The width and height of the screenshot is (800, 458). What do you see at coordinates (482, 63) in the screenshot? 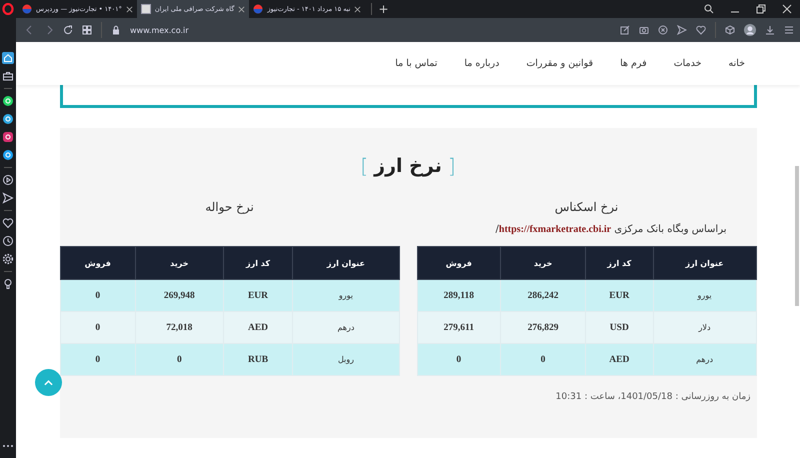
I see `nav-link: درباره ما` at bounding box center [482, 63].